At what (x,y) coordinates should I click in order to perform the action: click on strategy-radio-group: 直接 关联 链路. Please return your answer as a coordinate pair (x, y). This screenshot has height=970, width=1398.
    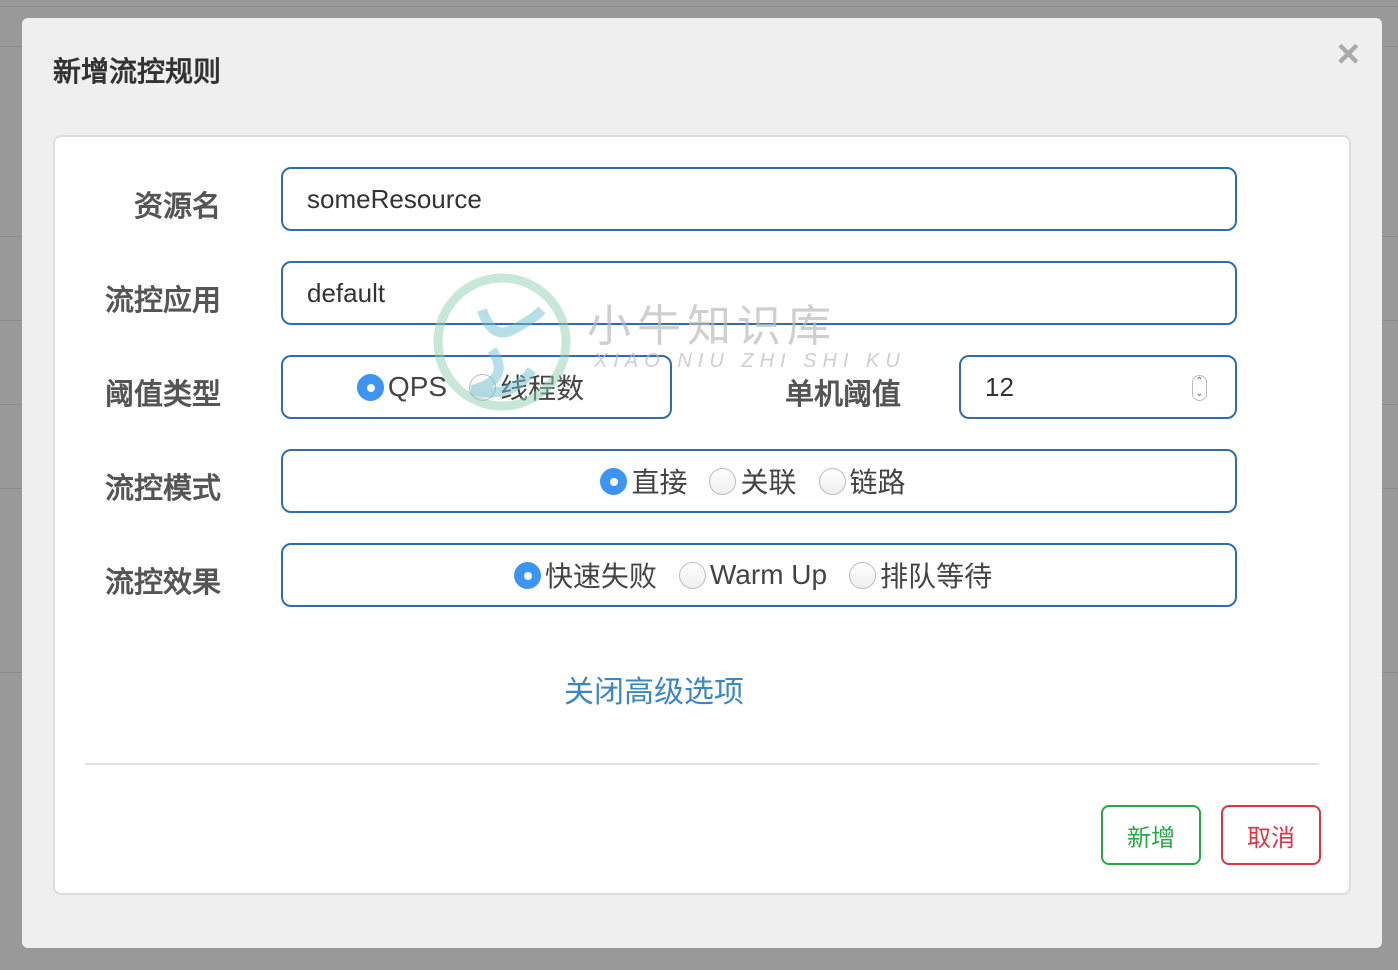
    Looking at the image, I should click on (759, 481).